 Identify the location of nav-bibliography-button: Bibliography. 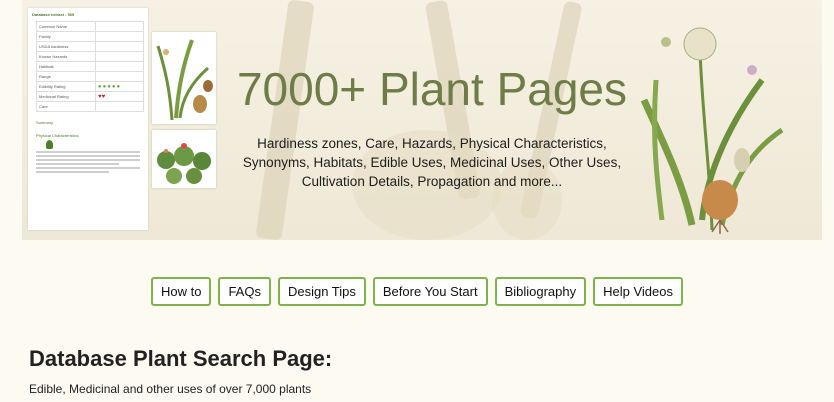
(540, 291).